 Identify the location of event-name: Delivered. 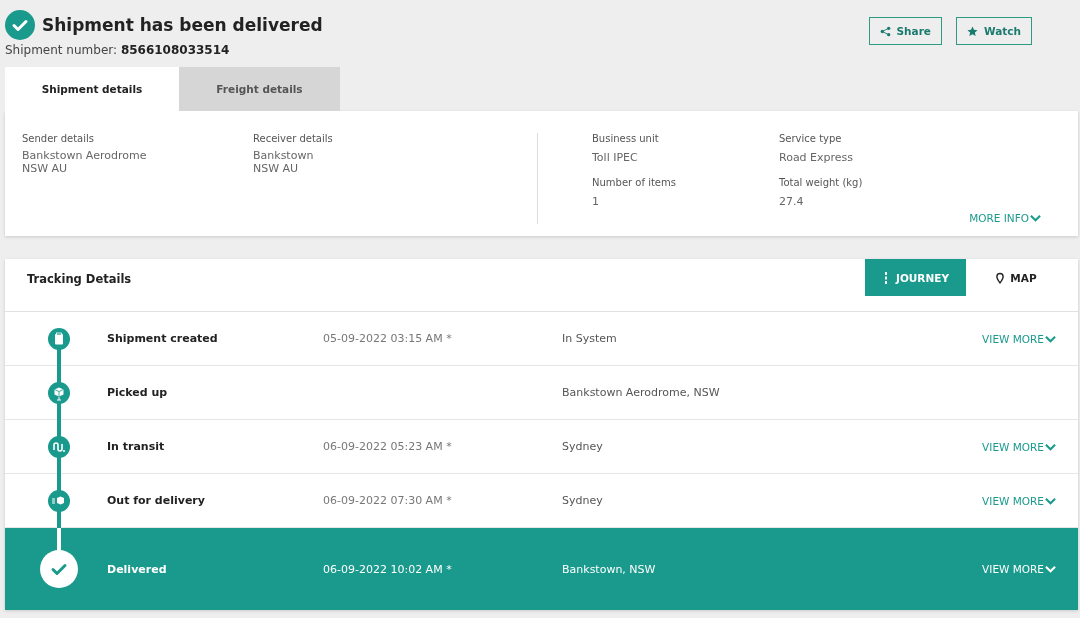
(137, 569).